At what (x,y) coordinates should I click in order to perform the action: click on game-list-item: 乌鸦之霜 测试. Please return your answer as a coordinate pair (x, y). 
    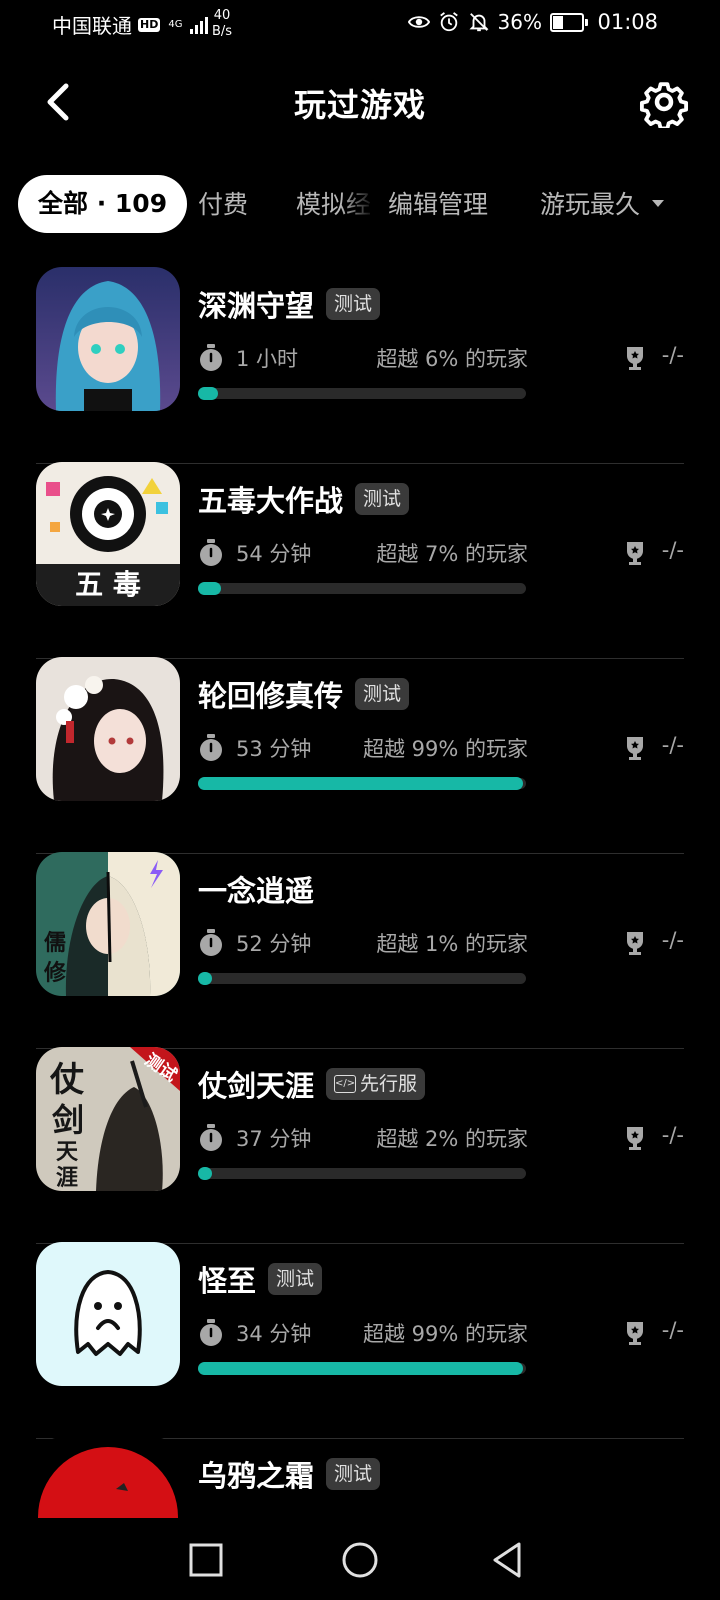
    Looking at the image, I should click on (360, 1476).